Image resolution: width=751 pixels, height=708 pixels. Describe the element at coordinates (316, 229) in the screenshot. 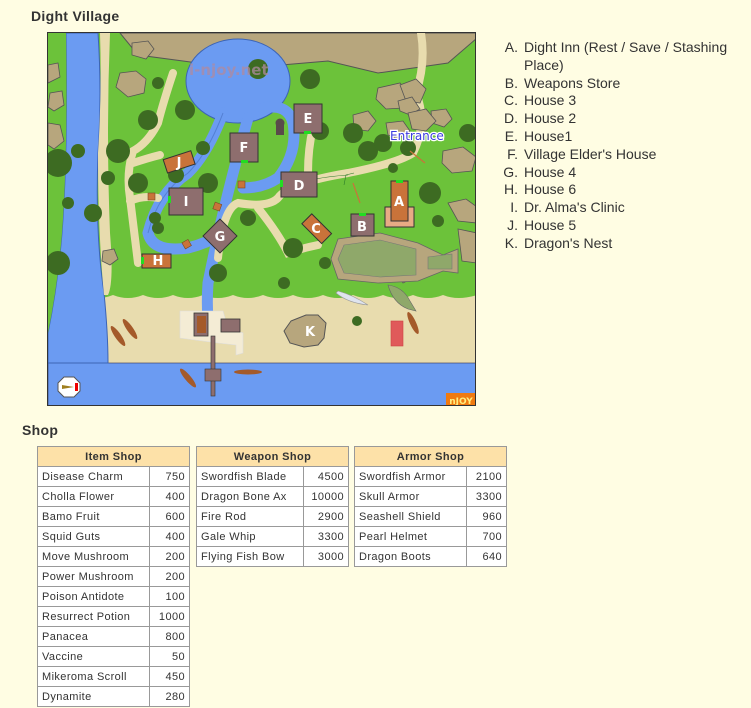

I see `label-c: C` at that location.